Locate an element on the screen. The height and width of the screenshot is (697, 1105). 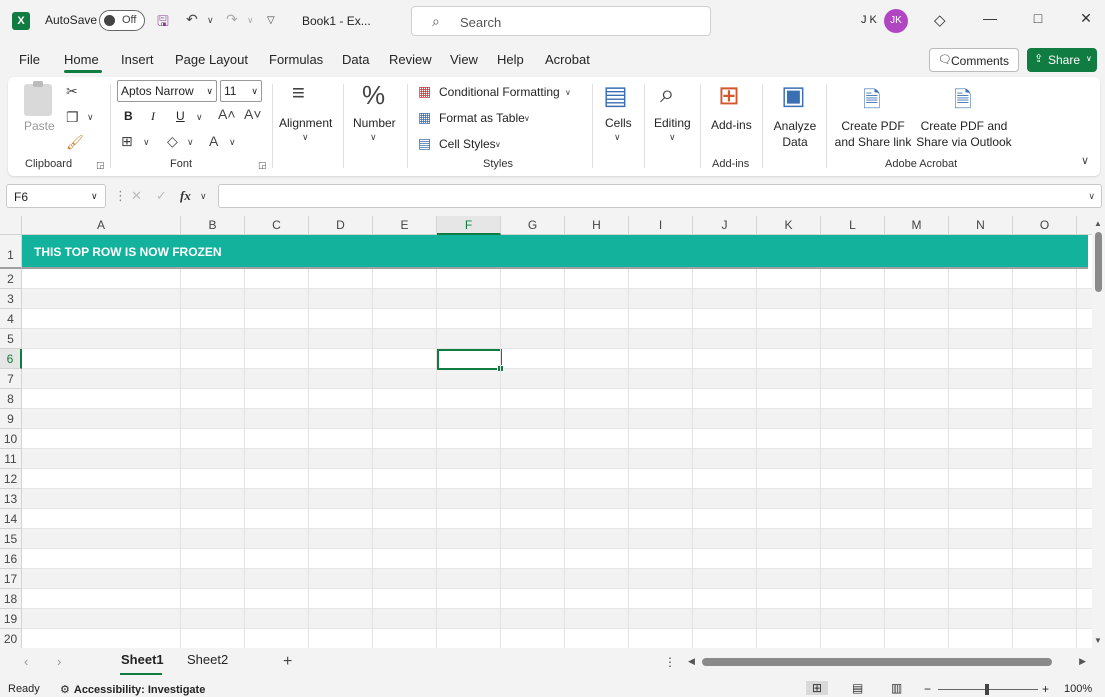
format-painter-icon: 🖌 is located at coordinates (75, 142).